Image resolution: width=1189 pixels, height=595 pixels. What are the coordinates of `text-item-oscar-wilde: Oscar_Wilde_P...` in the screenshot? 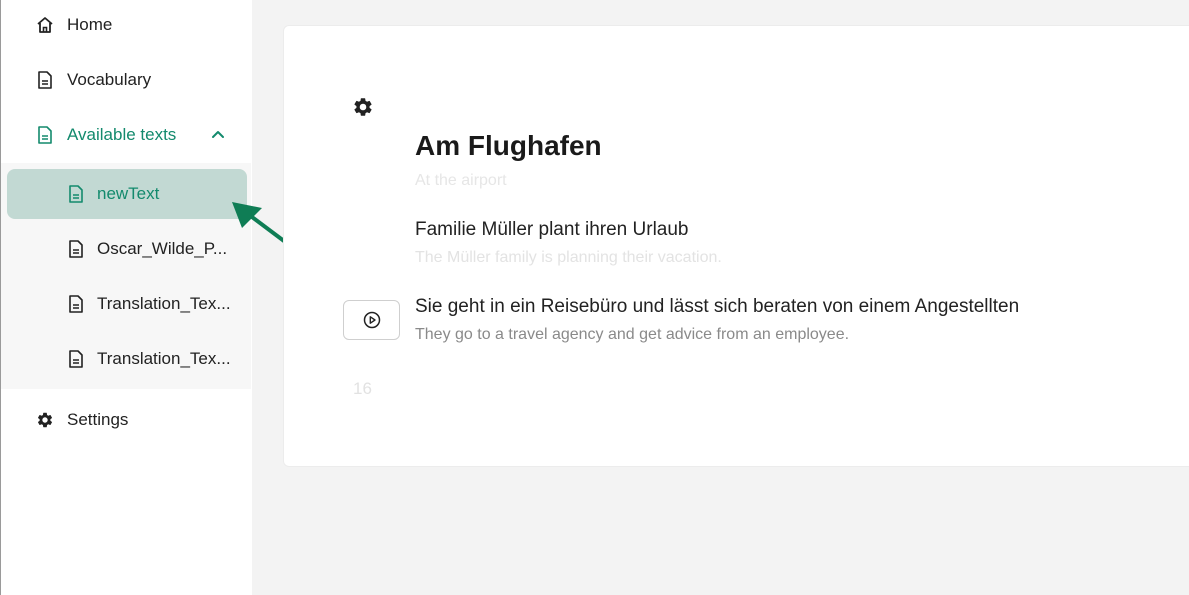 It's located at (127, 249).